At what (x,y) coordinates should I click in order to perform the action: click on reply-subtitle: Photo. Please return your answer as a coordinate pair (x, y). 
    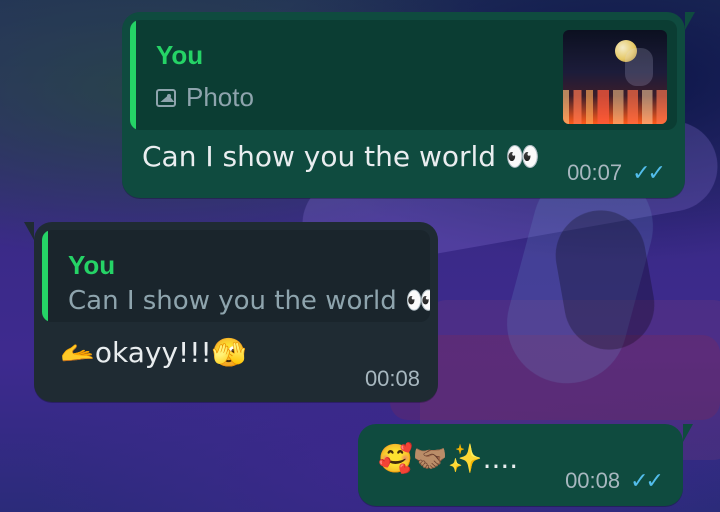
    Looking at the image, I should click on (205, 97).